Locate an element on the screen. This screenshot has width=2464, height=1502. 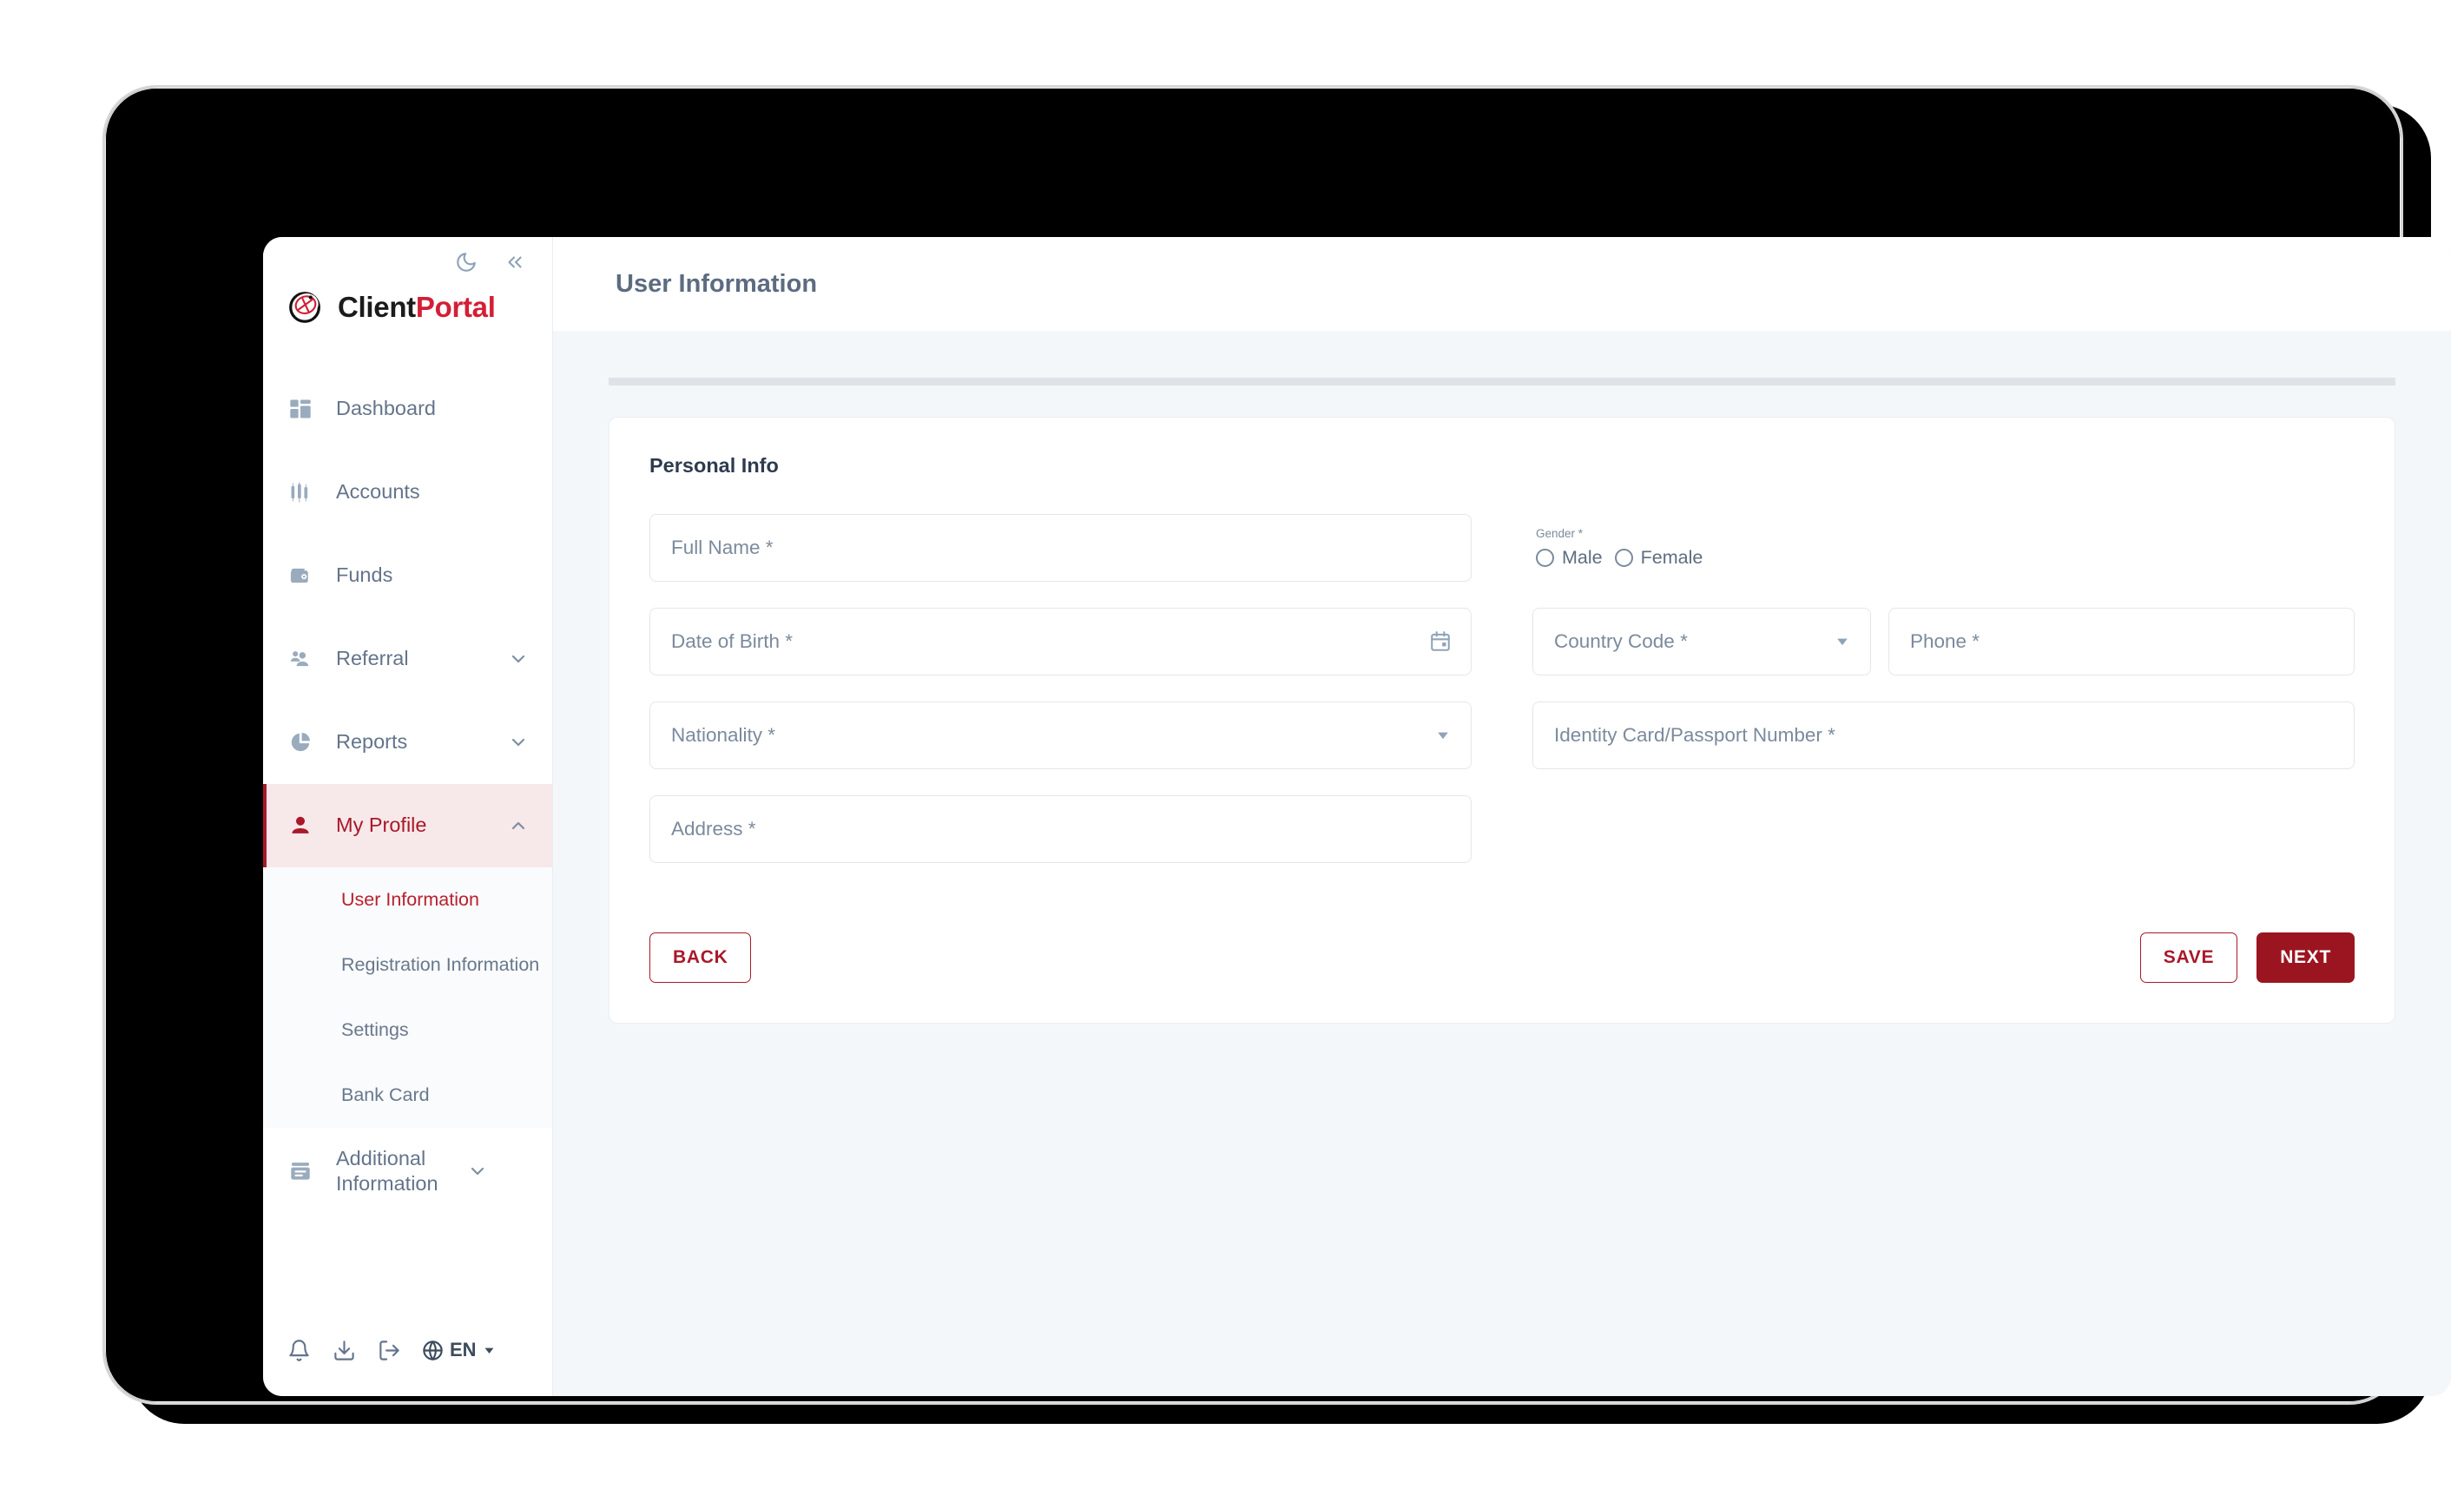
next-button: NEXT is located at coordinates (2305, 958).